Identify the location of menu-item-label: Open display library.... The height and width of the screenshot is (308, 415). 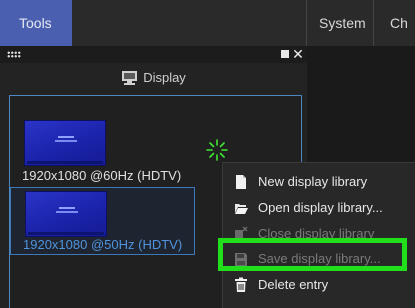
(320, 207).